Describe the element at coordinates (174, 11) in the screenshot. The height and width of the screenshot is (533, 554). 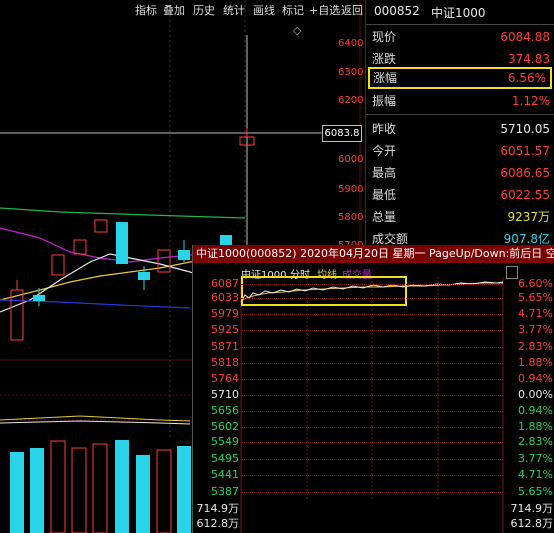
I see `toolbar-overlay-button: 叠加` at that location.